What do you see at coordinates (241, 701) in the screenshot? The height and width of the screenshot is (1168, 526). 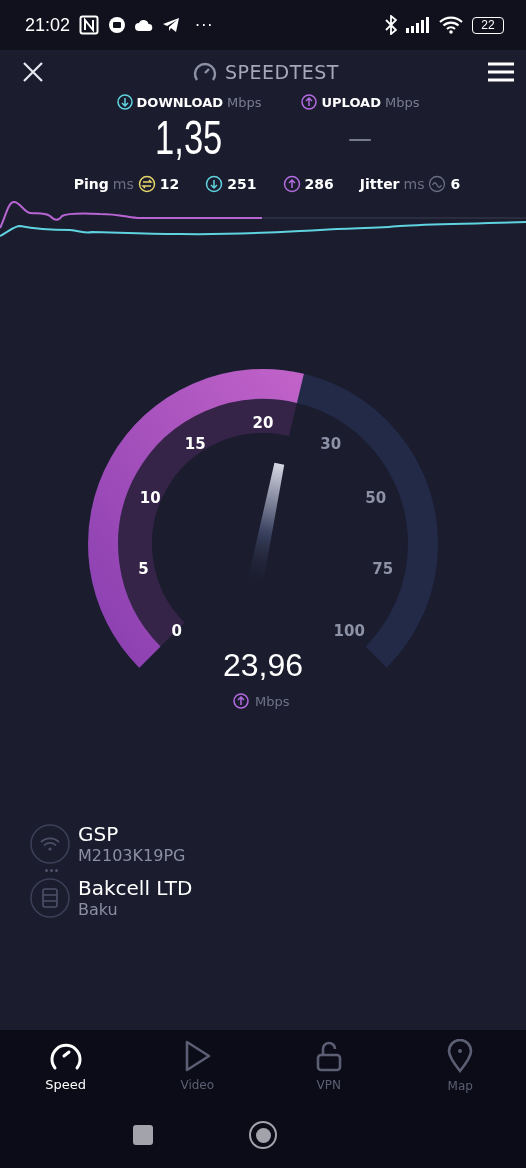 I see `upload-icon` at bounding box center [241, 701].